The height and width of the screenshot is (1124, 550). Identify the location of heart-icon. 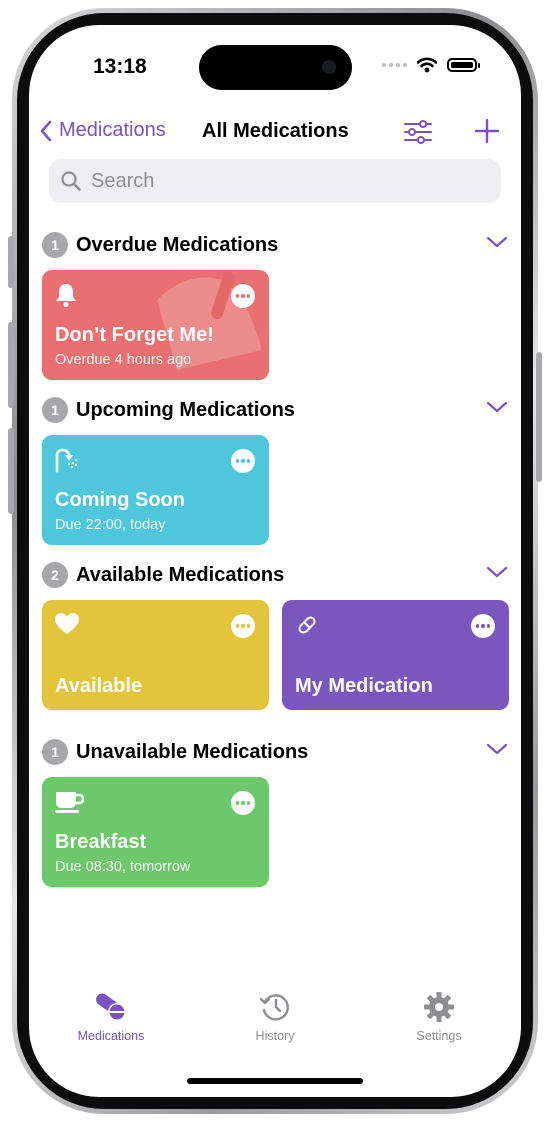
(67, 623).